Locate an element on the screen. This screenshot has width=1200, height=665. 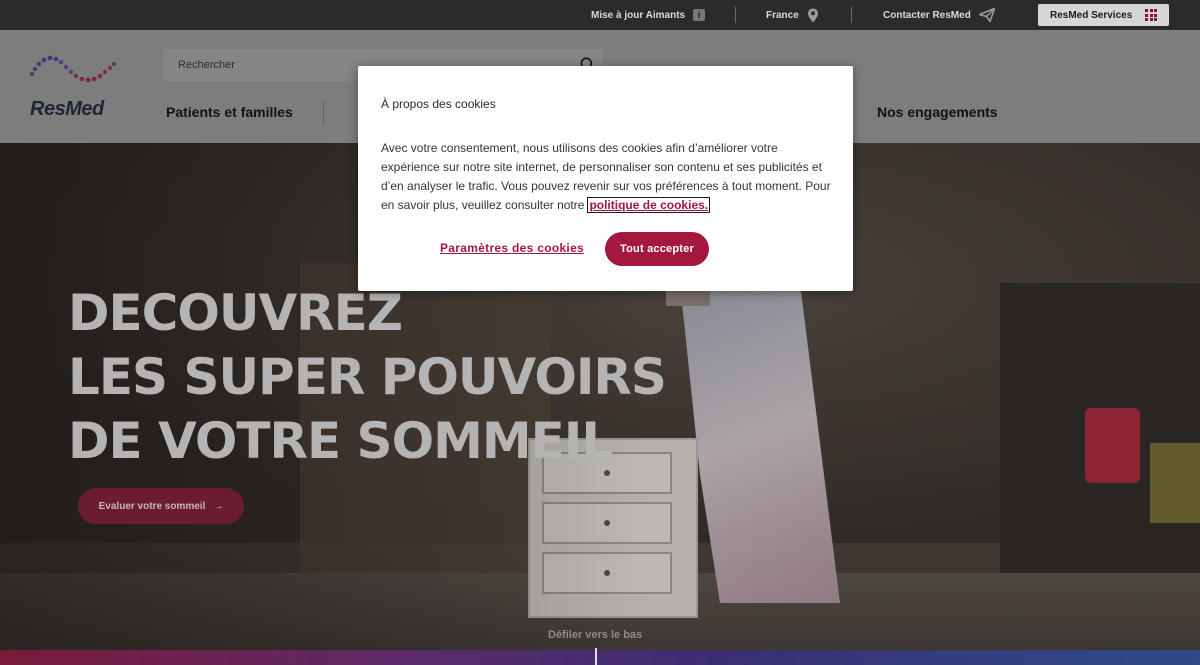
nav-divider is located at coordinates (323, 113).